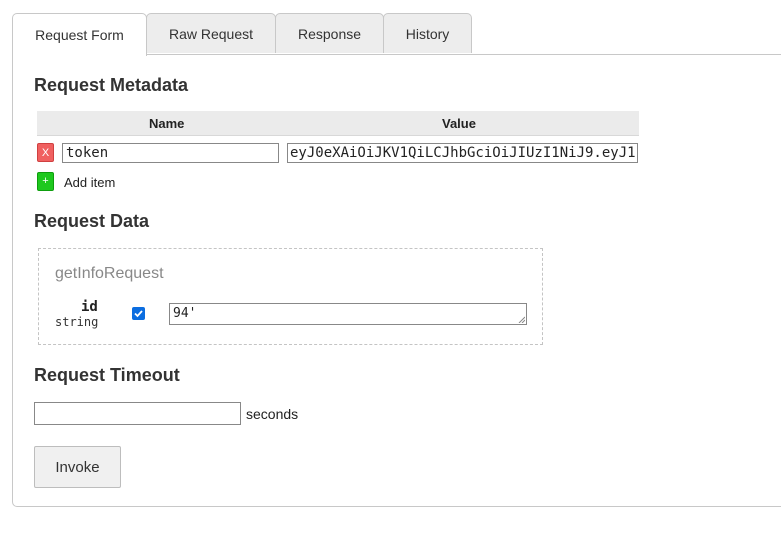  I want to click on tab-request-form: Request Form, so click(79, 34).